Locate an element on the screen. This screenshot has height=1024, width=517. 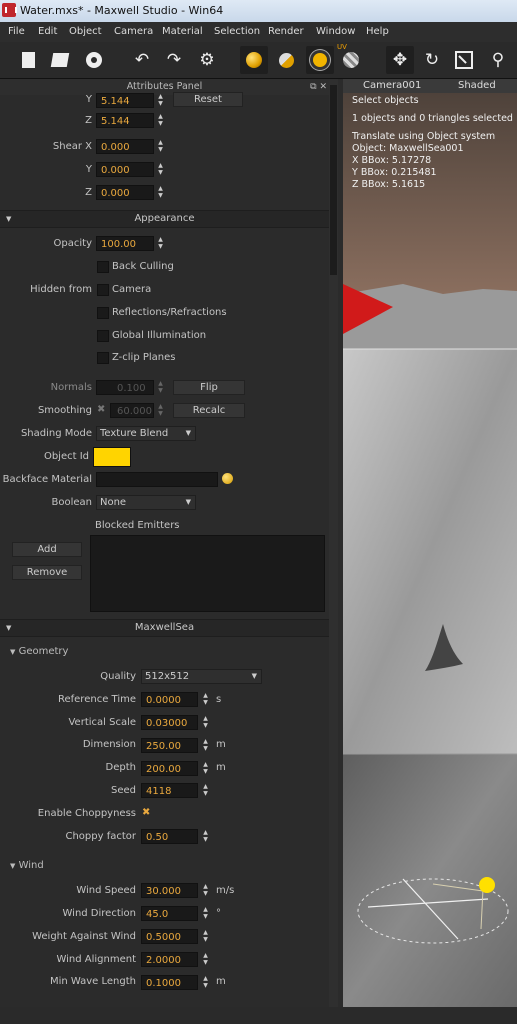
wind-alignment-input: 2.0000 is located at coordinates (169, 959).